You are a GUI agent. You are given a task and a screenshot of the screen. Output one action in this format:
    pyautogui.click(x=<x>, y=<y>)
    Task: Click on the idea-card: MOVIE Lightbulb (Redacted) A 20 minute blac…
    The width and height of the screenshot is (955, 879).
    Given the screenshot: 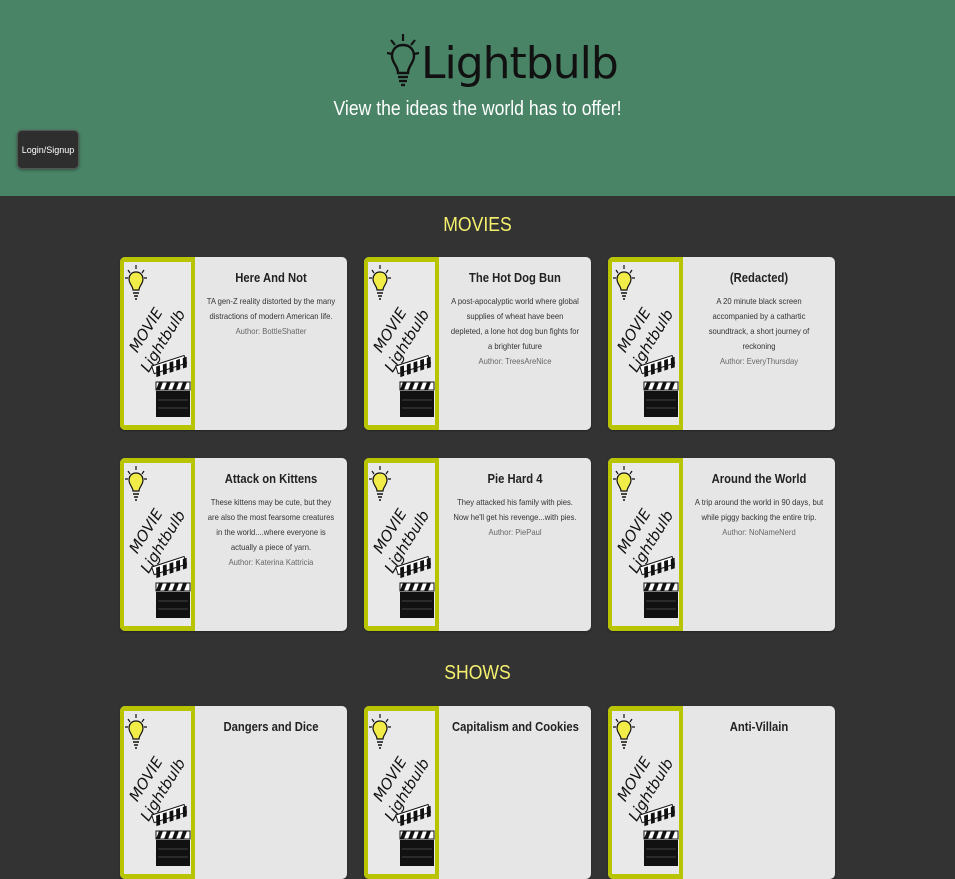 What is the action you would take?
    pyautogui.click(x=721, y=343)
    